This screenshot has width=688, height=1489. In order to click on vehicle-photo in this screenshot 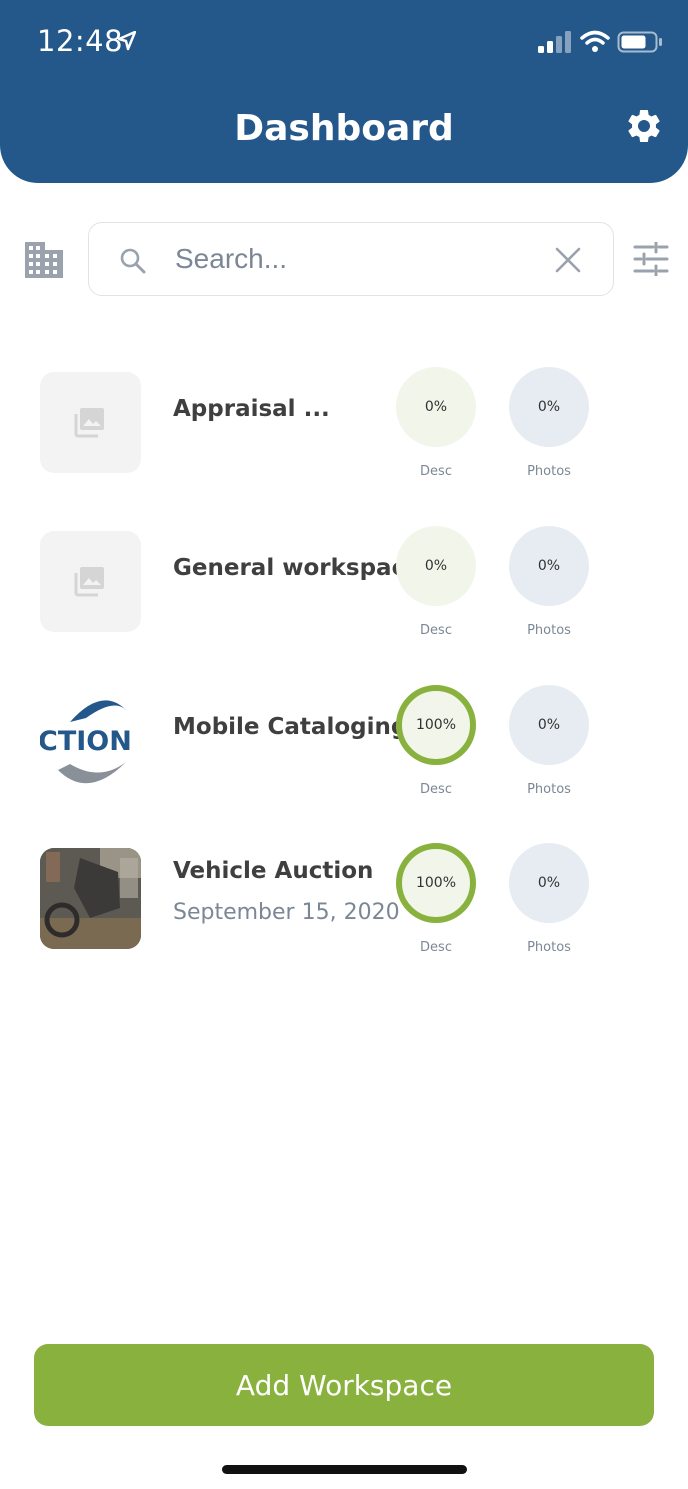, I will do `click(90, 898)`.